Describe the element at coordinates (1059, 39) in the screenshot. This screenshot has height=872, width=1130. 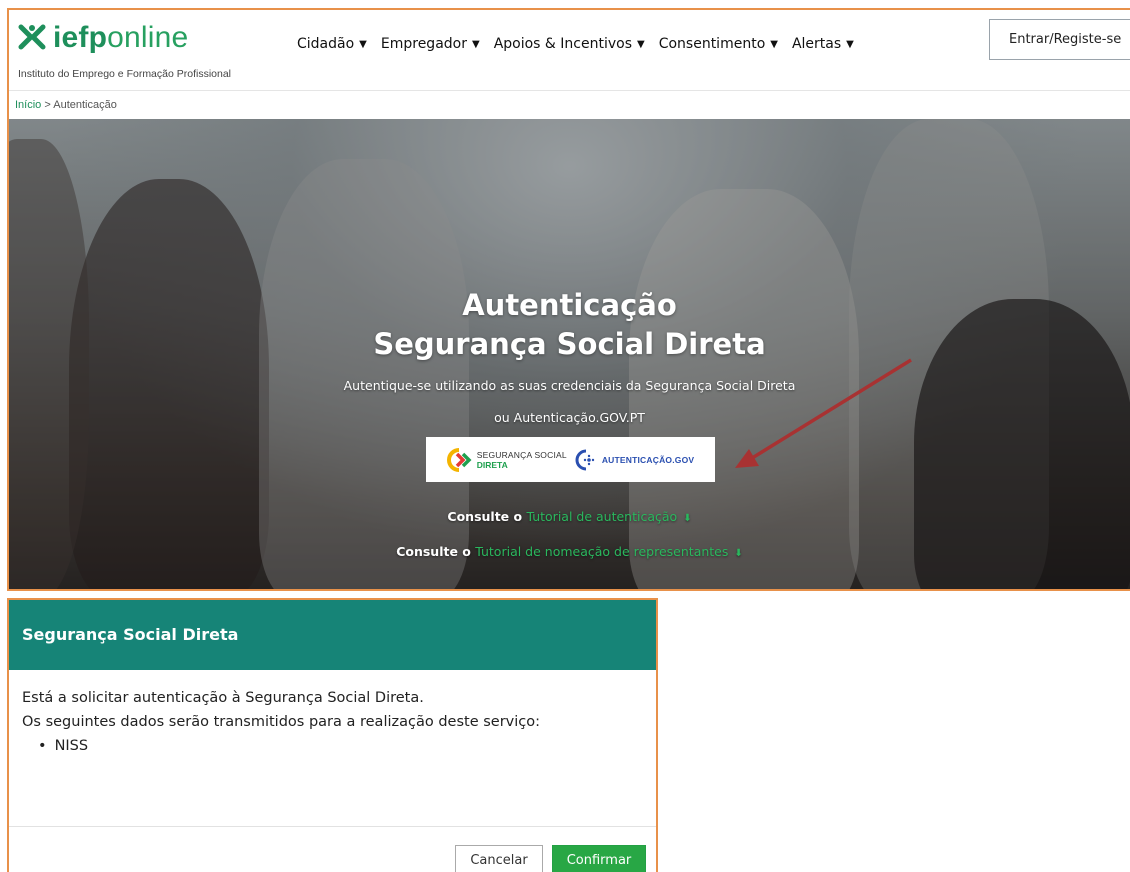
I see `login-register-button: Entrar/Registe-se` at that location.